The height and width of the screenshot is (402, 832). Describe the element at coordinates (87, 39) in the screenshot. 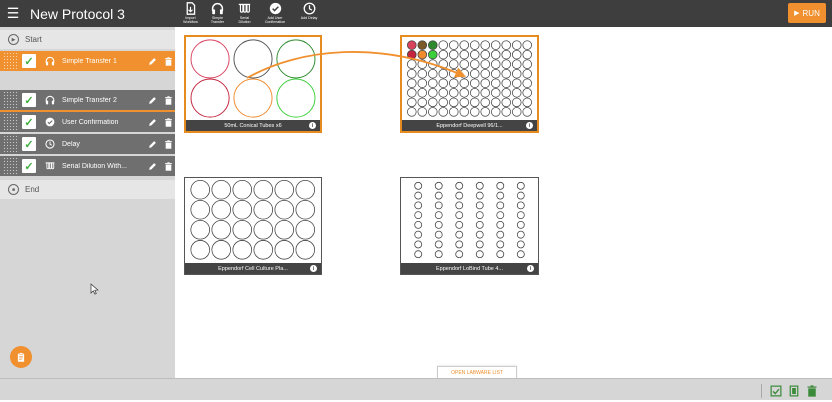

I see `start-step: ▶ Start` at that location.